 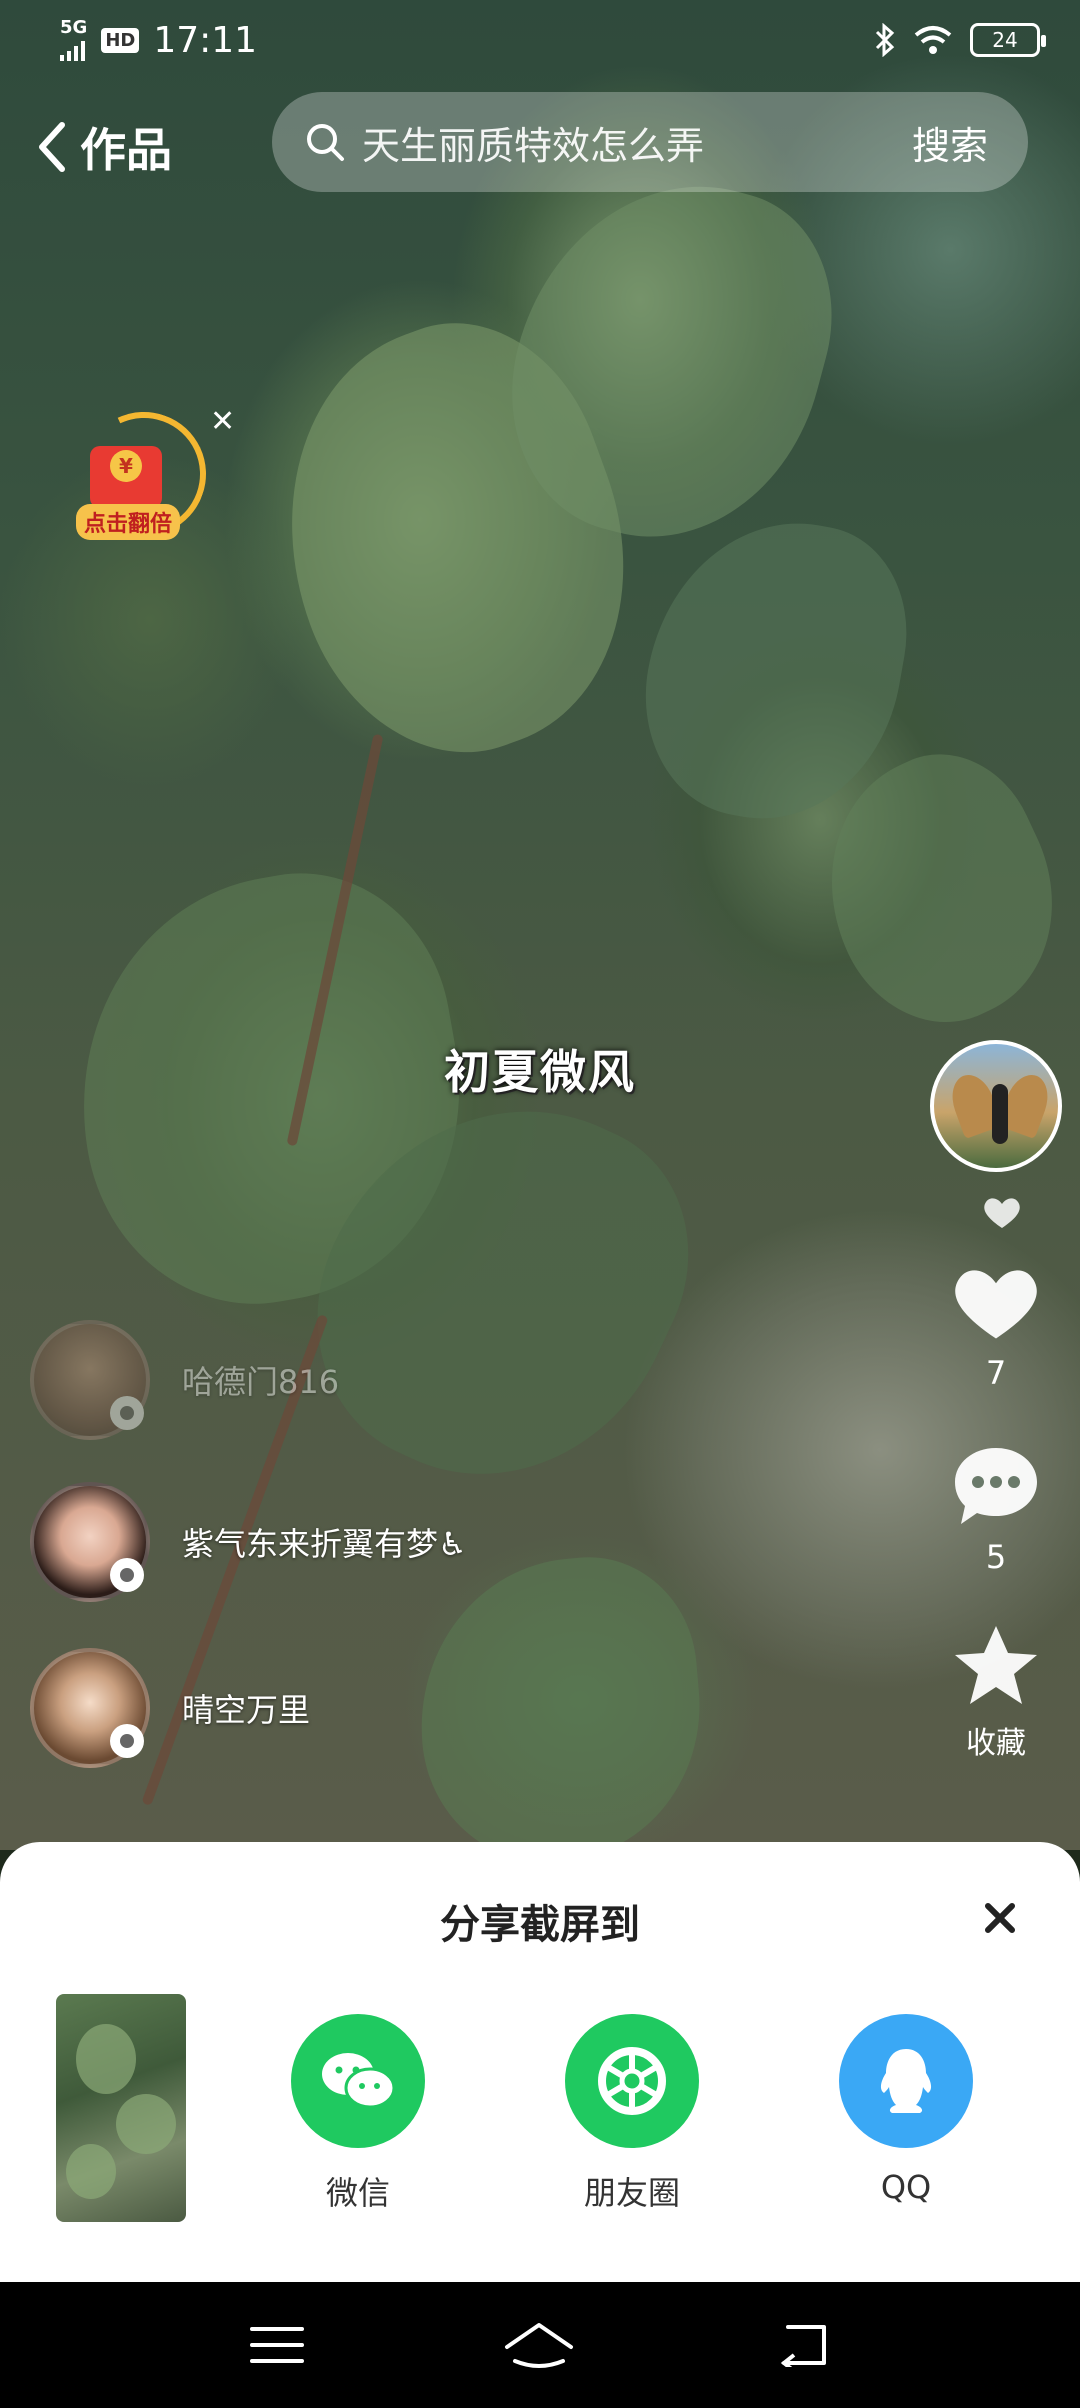 I want to click on comment-button: 5, so click(x=996, y=1510).